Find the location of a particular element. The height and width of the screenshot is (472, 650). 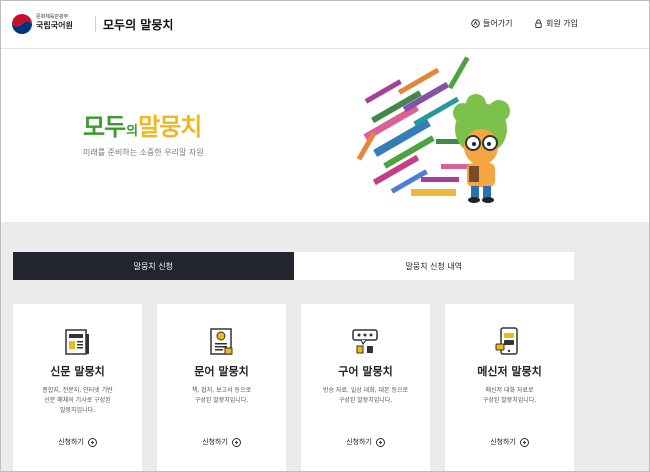

card-desc-line: 신문 매체의 기사로 구성된 is located at coordinates (77, 400).